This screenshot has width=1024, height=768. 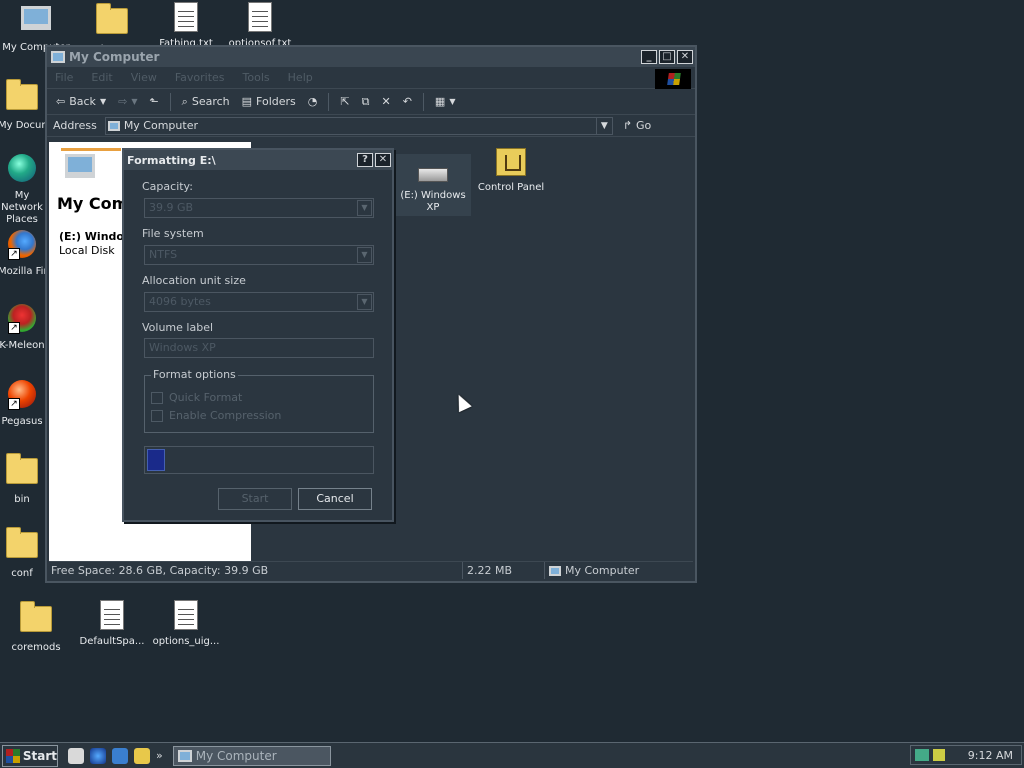 I want to click on dialog-close-button: ✕, so click(x=383, y=160).